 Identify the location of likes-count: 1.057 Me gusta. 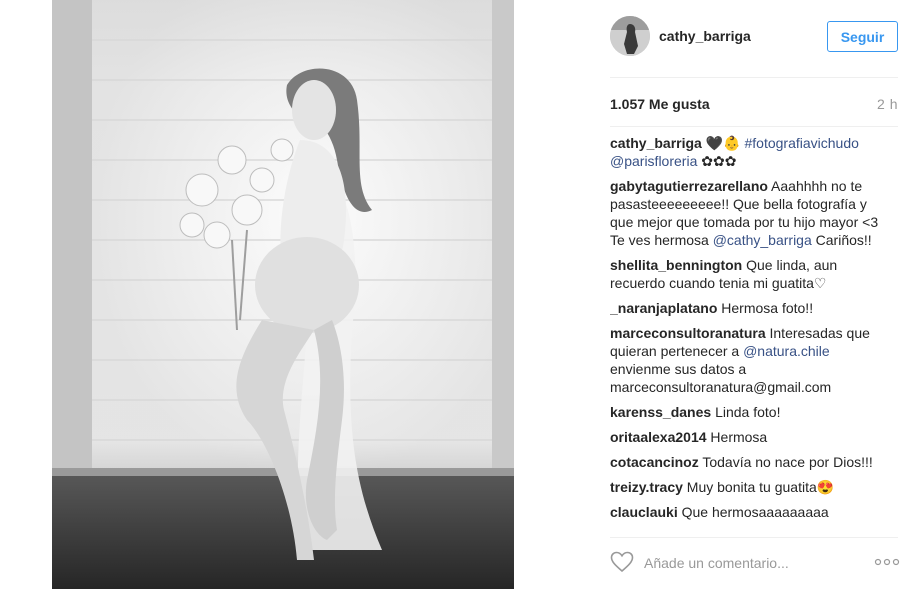
(660, 104).